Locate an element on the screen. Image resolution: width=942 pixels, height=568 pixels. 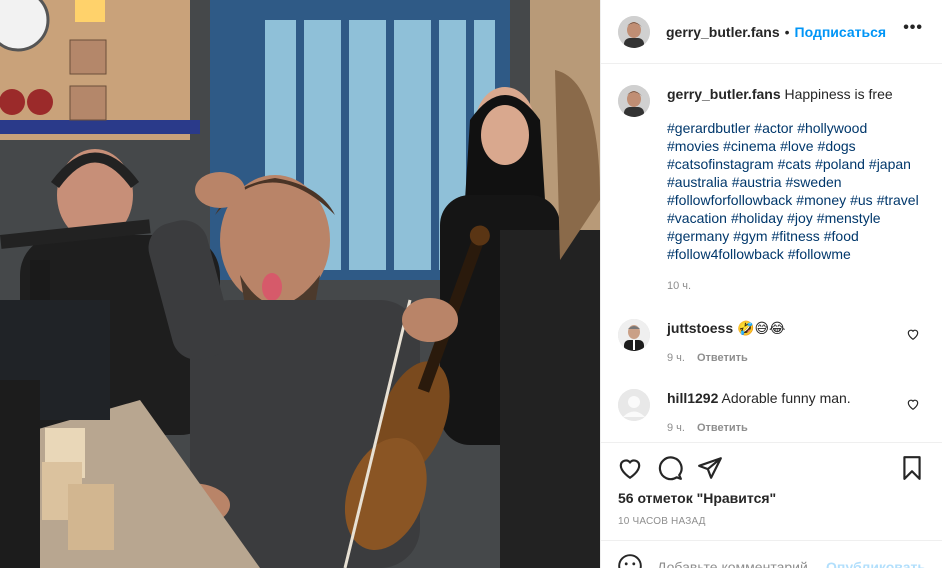
caption-avatar is located at coordinates (634, 101).